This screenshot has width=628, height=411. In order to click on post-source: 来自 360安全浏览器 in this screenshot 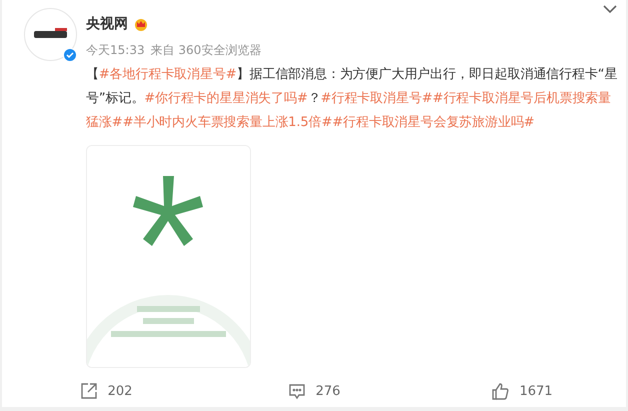, I will do `click(206, 50)`.